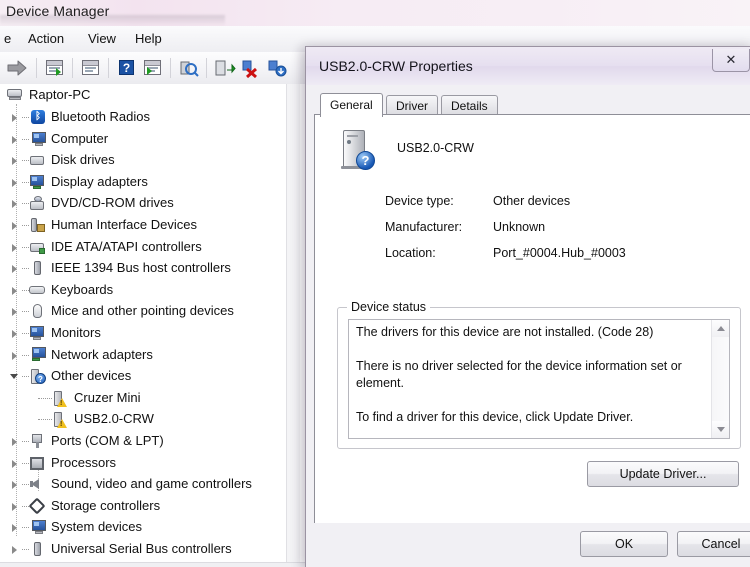 Image resolution: width=750 pixels, height=567 pixels. I want to click on tree-item-label: Mice and other pointing devices, so click(142, 311).